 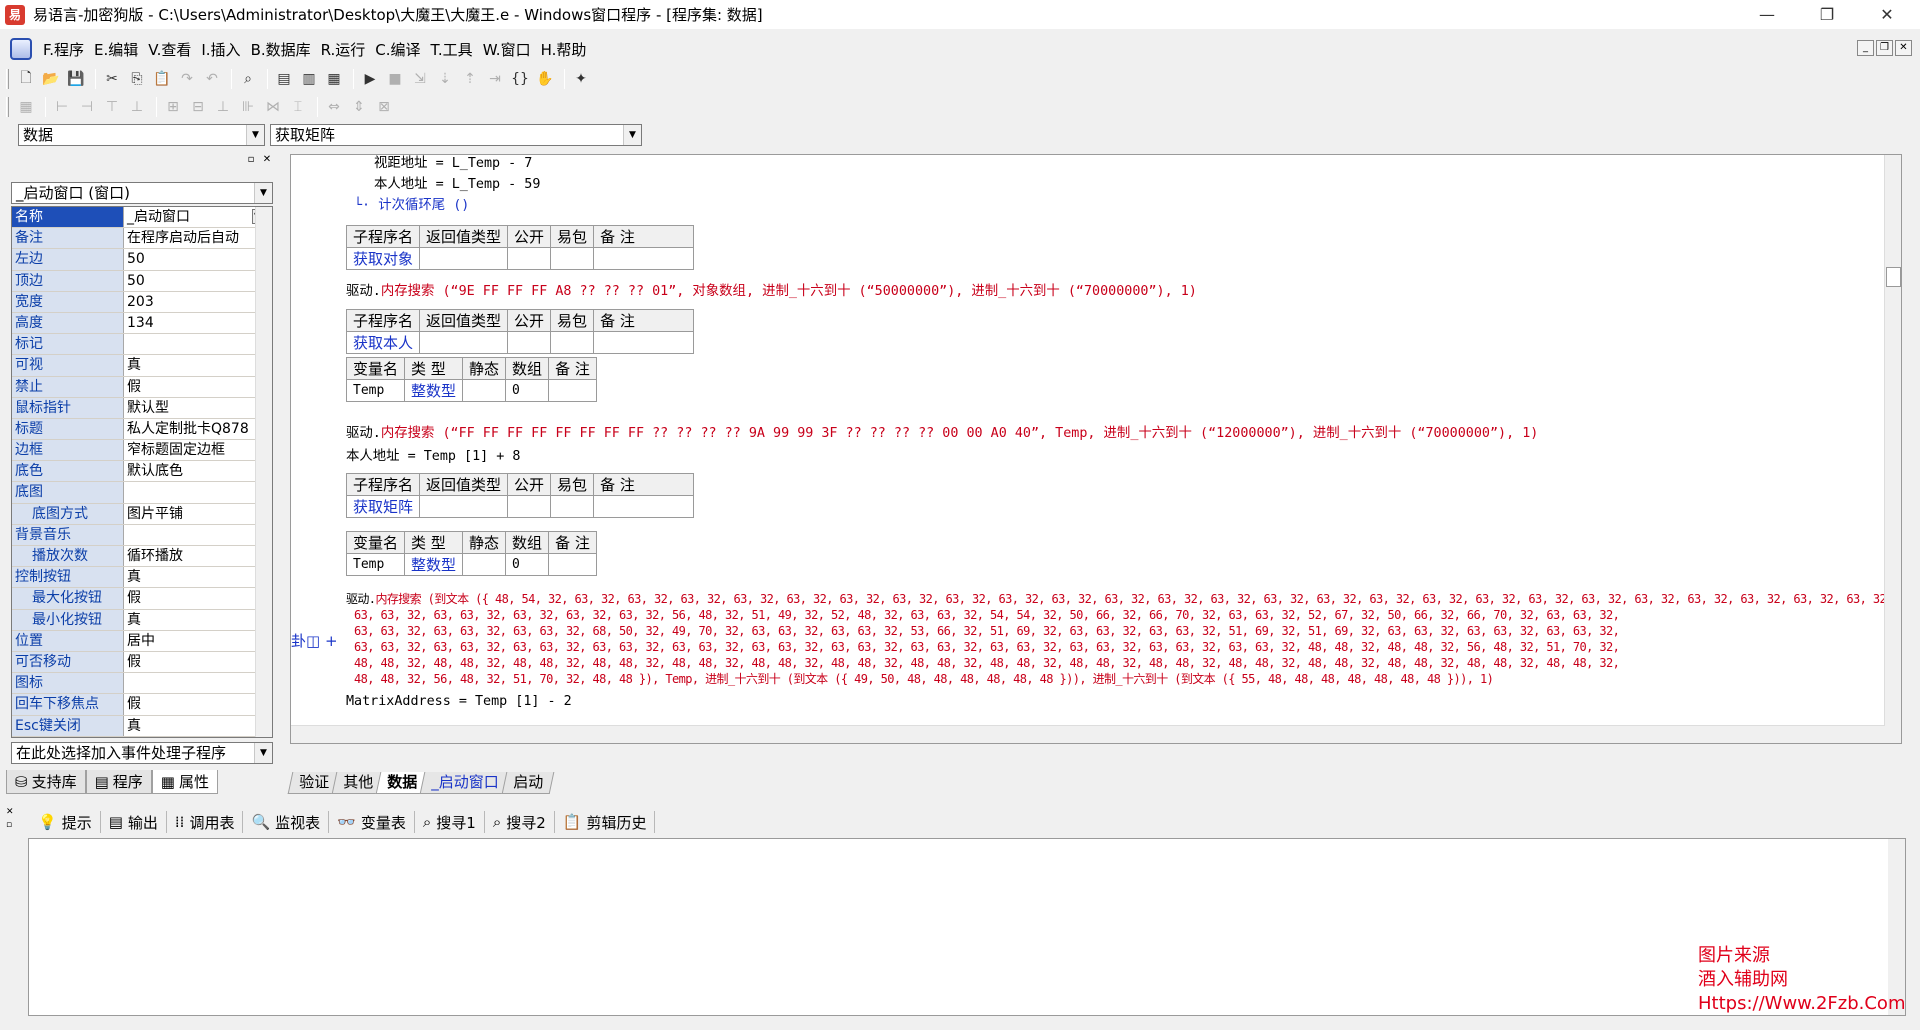 I want to click on save-icon: 💾, so click(x=76, y=79).